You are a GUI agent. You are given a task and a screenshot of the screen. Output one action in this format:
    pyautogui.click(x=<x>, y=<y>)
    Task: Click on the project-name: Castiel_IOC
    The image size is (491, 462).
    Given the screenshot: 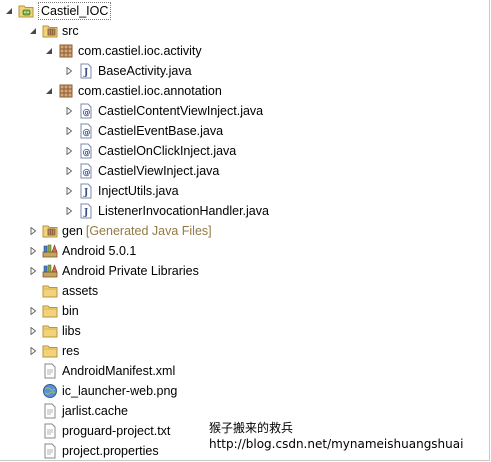 What is the action you would take?
    pyautogui.click(x=75, y=11)
    